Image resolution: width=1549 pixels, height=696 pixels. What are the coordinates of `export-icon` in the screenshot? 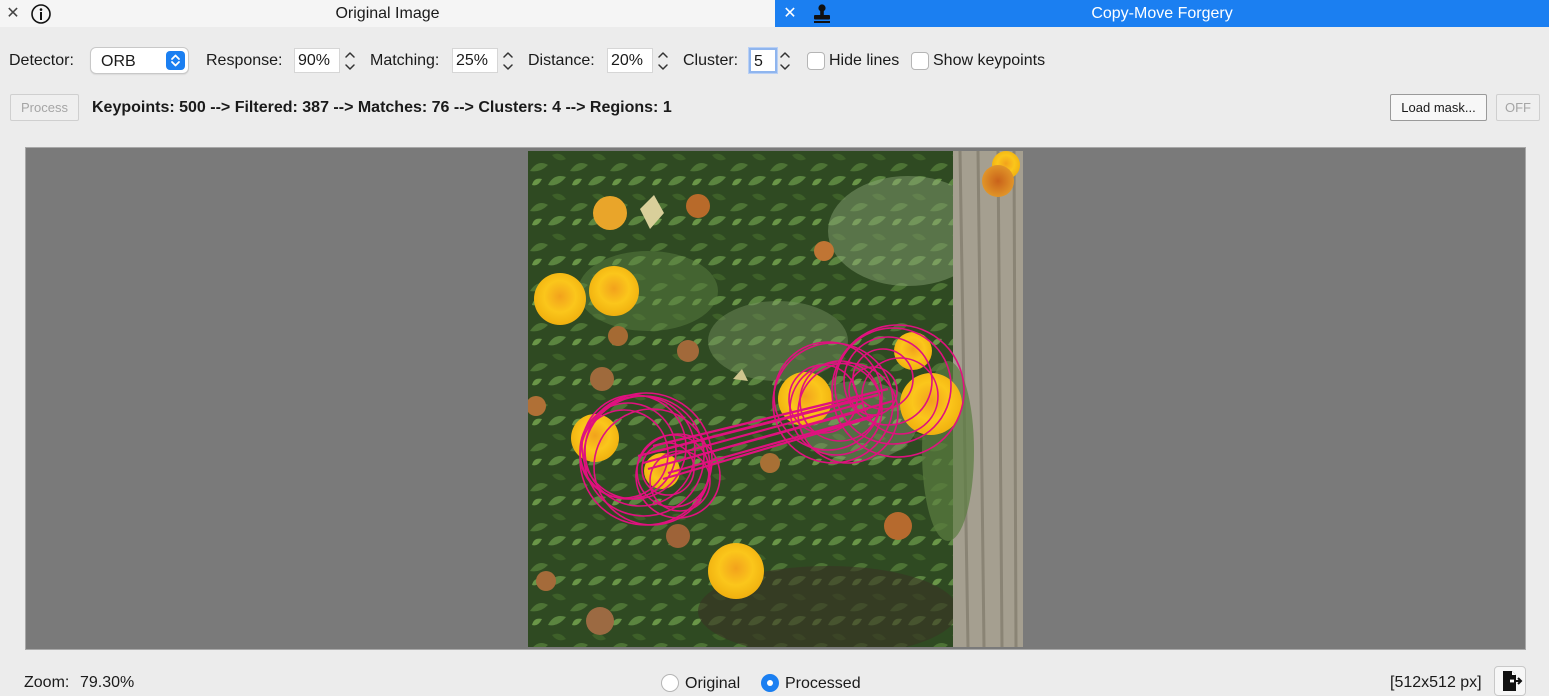 It's located at (1513, 681).